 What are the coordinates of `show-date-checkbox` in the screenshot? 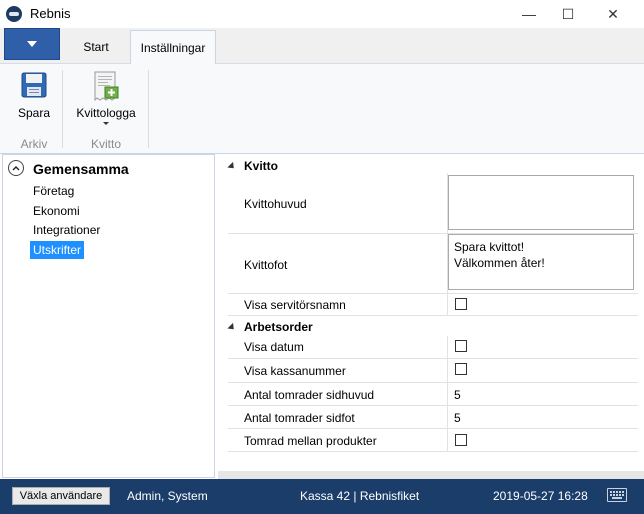 It's located at (461, 346).